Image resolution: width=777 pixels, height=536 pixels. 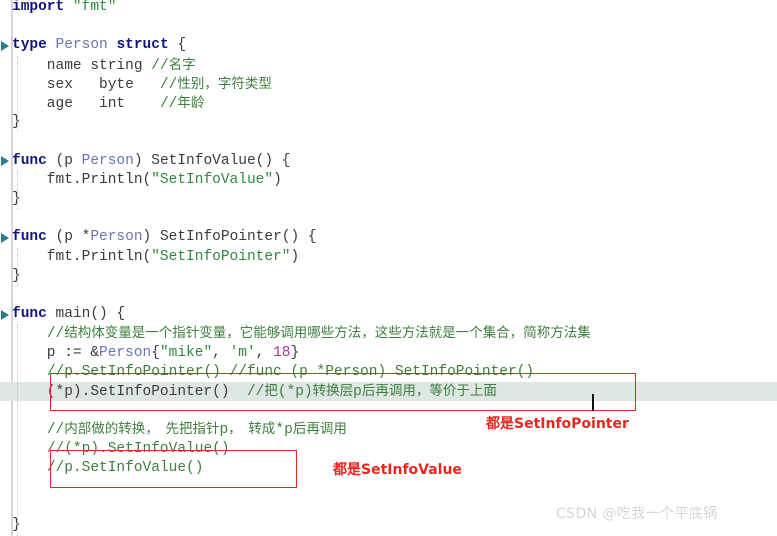 I want to click on code-line-text: //p.SetInfoValue(), so click(x=102, y=468).